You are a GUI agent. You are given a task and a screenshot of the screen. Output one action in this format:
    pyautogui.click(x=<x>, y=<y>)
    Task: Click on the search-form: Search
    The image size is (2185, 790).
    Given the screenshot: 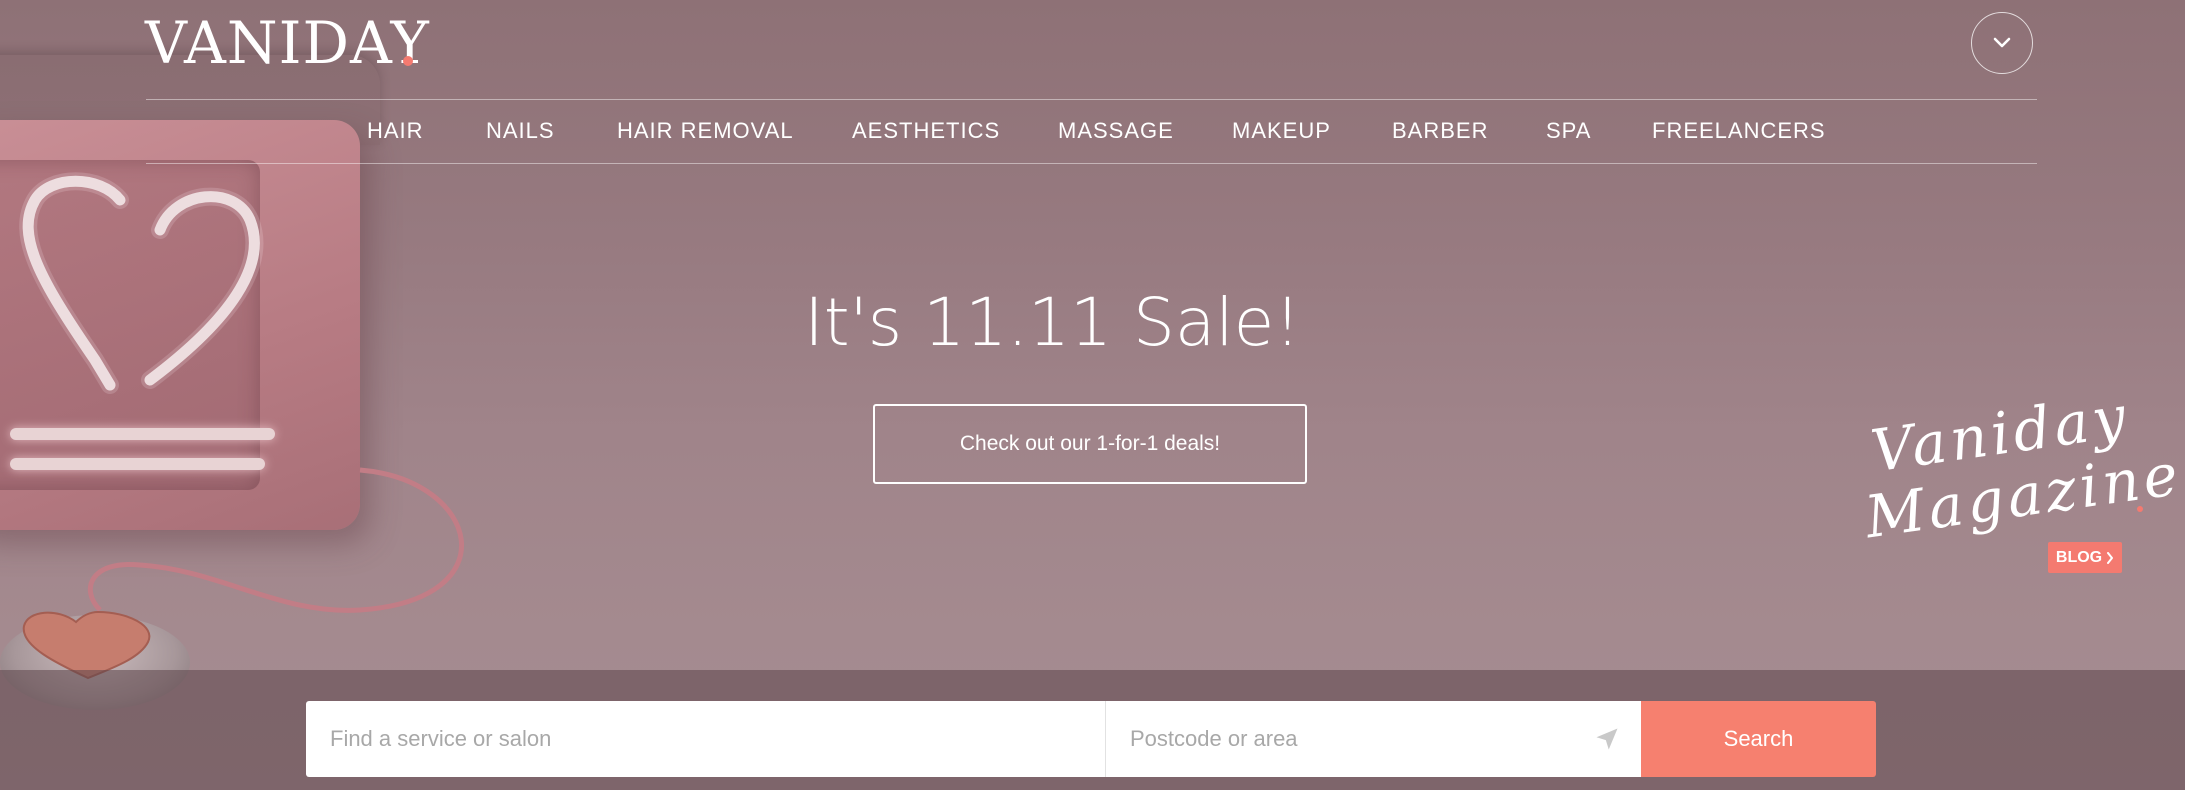 What is the action you would take?
    pyautogui.click(x=1091, y=739)
    